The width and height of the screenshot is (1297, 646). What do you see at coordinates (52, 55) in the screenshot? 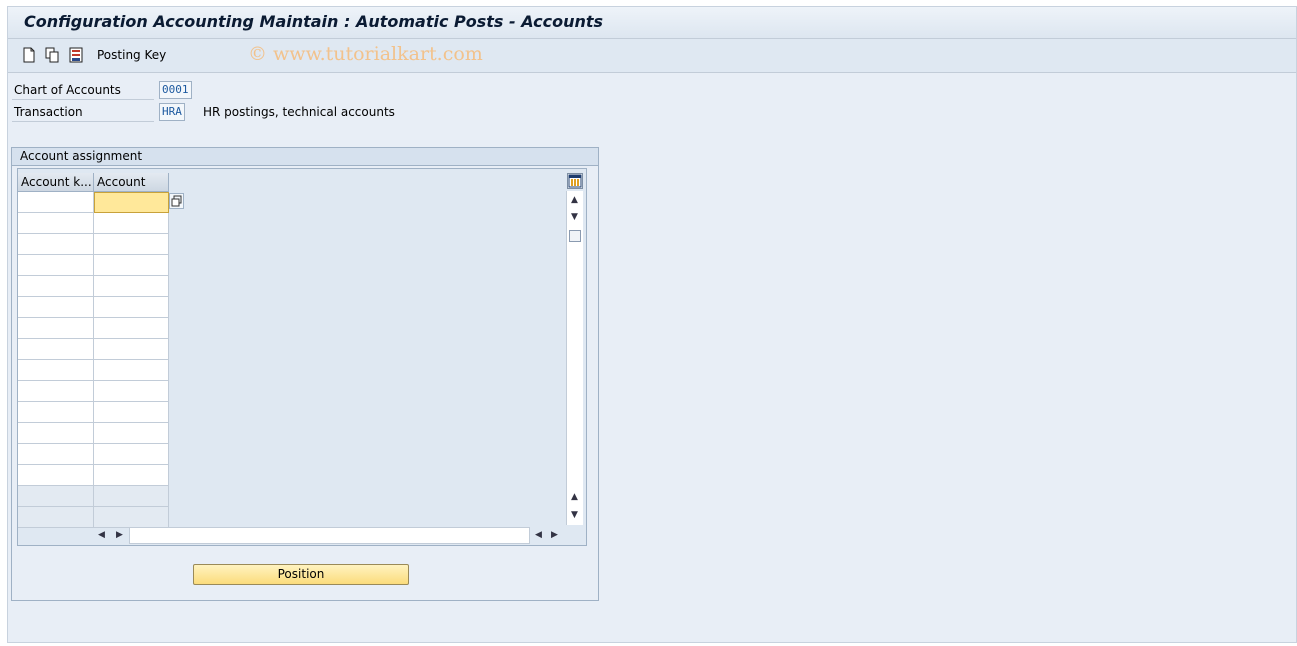
I see `copy-icon` at bounding box center [52, 55].